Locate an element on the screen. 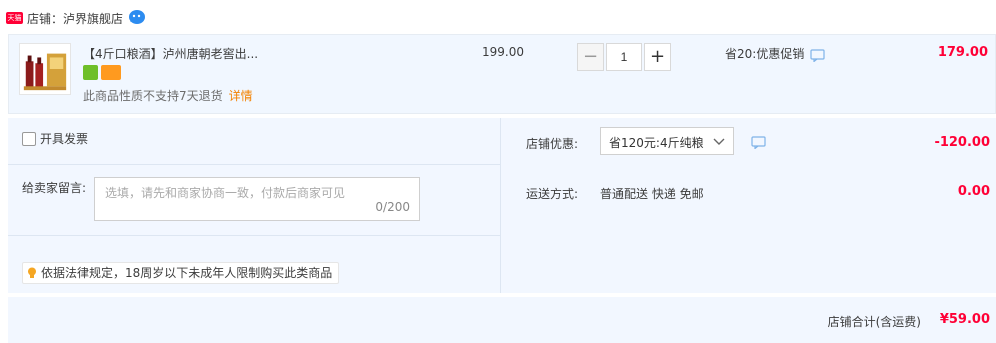 This screenshot has width=996, height=343. invoice-checkbox is located at coordinates (29, 139).